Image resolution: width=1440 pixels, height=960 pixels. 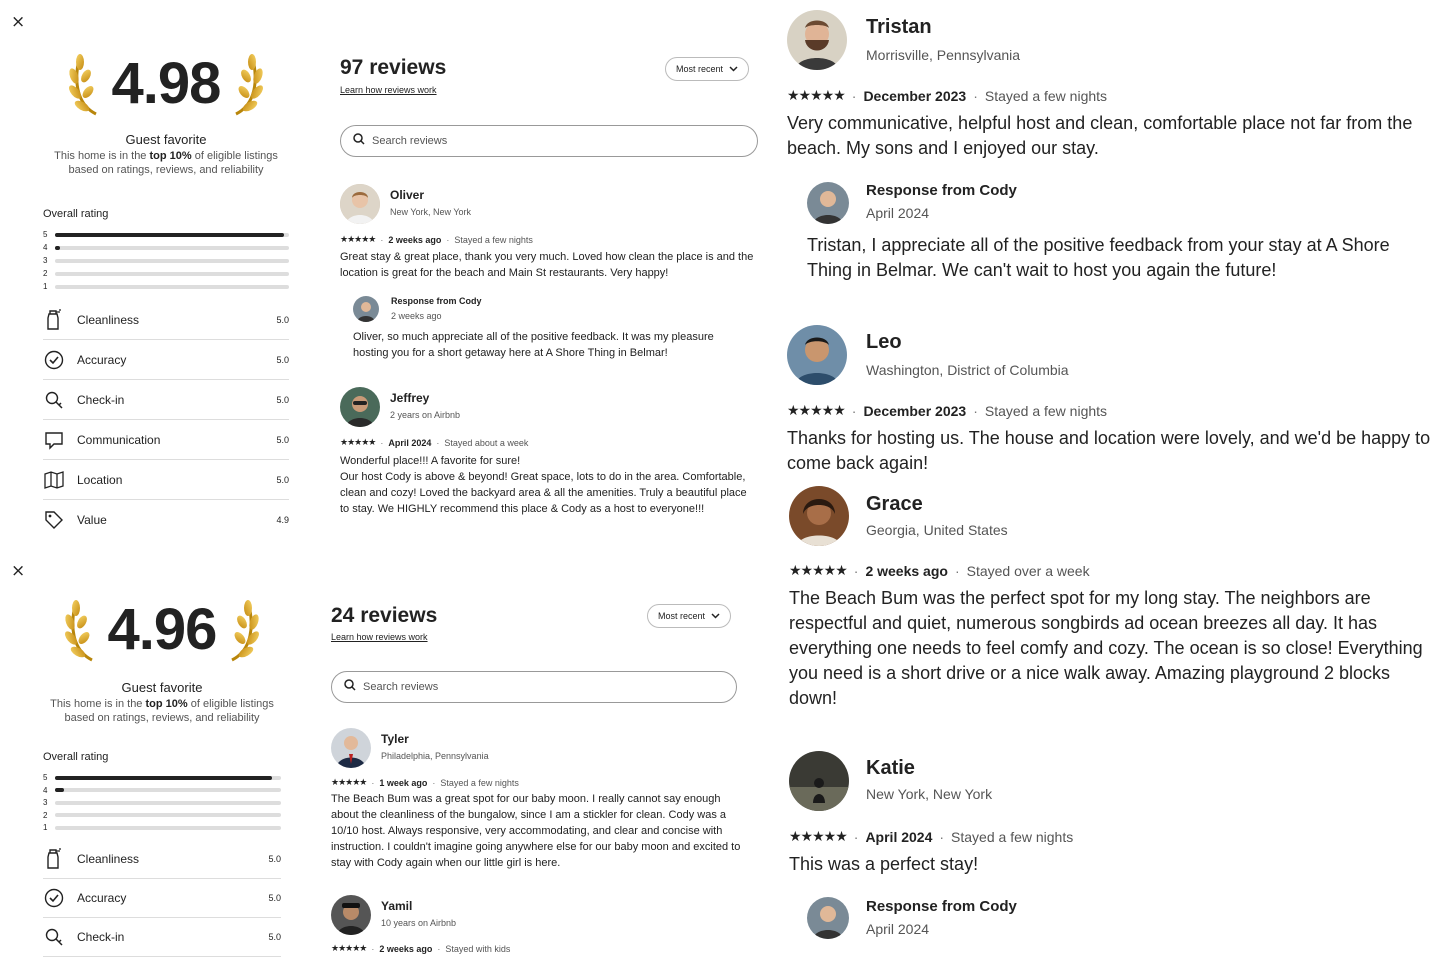 I want to click on category-label: Location, so click(x=100, y=479).